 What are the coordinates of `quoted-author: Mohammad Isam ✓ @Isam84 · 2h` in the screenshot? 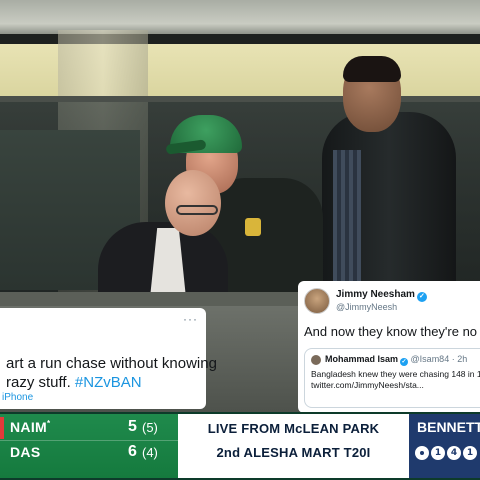 It's located at (396, 360).